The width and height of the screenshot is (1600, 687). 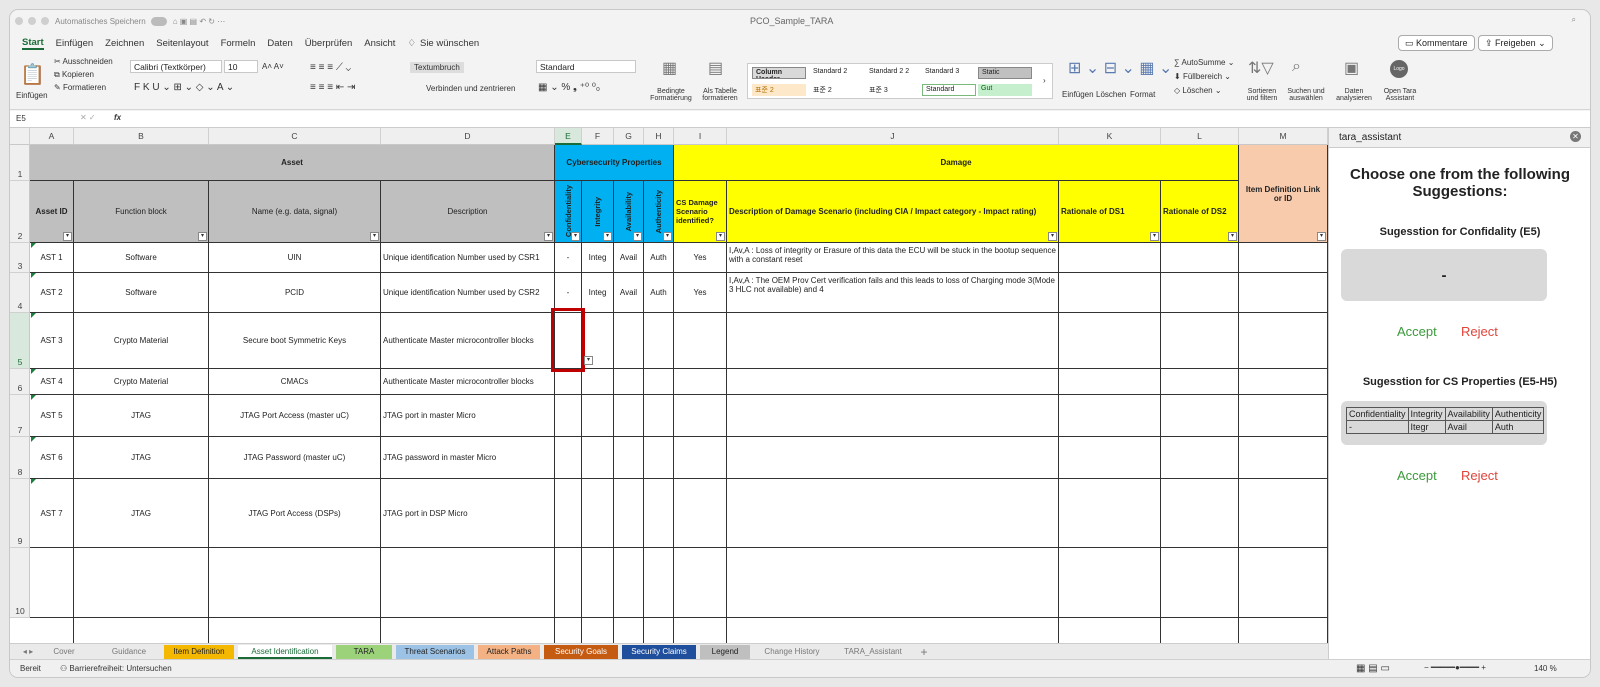 What do you see at coordinates (614, 163) in the screenshot?
I see `cyber-group-header: Cybersecurity Properties` at bounding box center [614, 163].